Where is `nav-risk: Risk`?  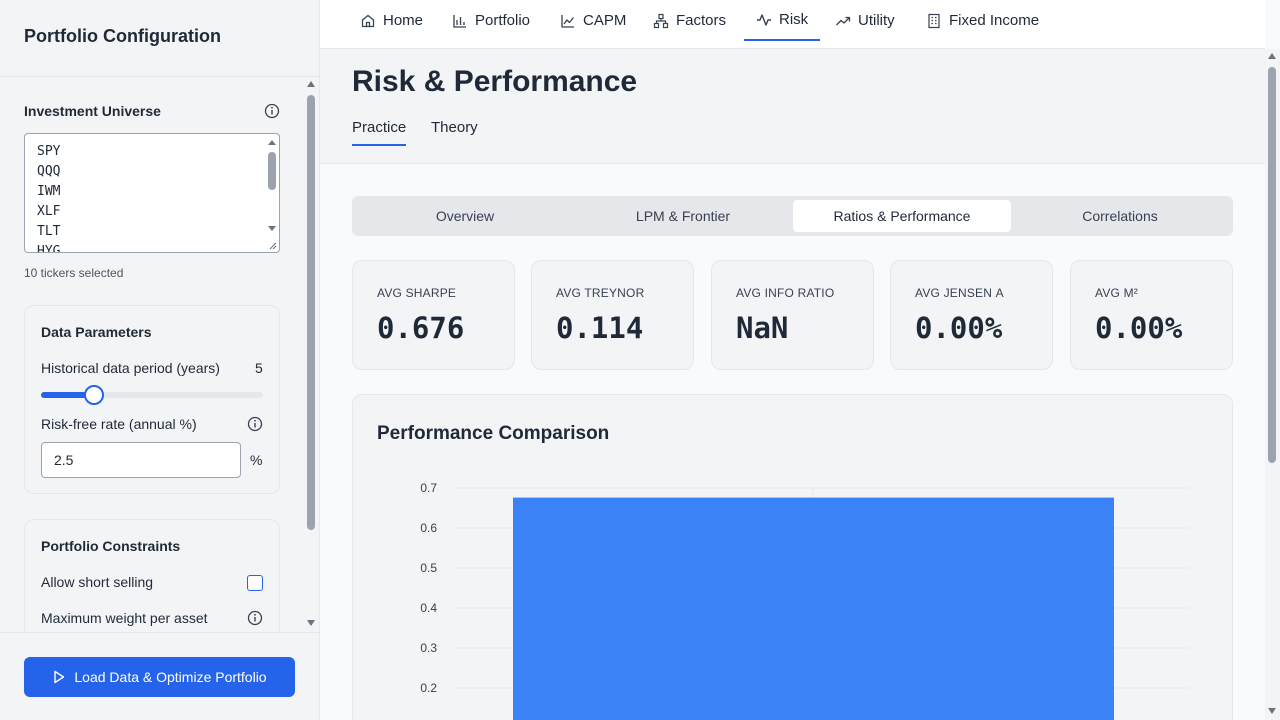
nav-risk: Risk is located at coordinates (782, 20).